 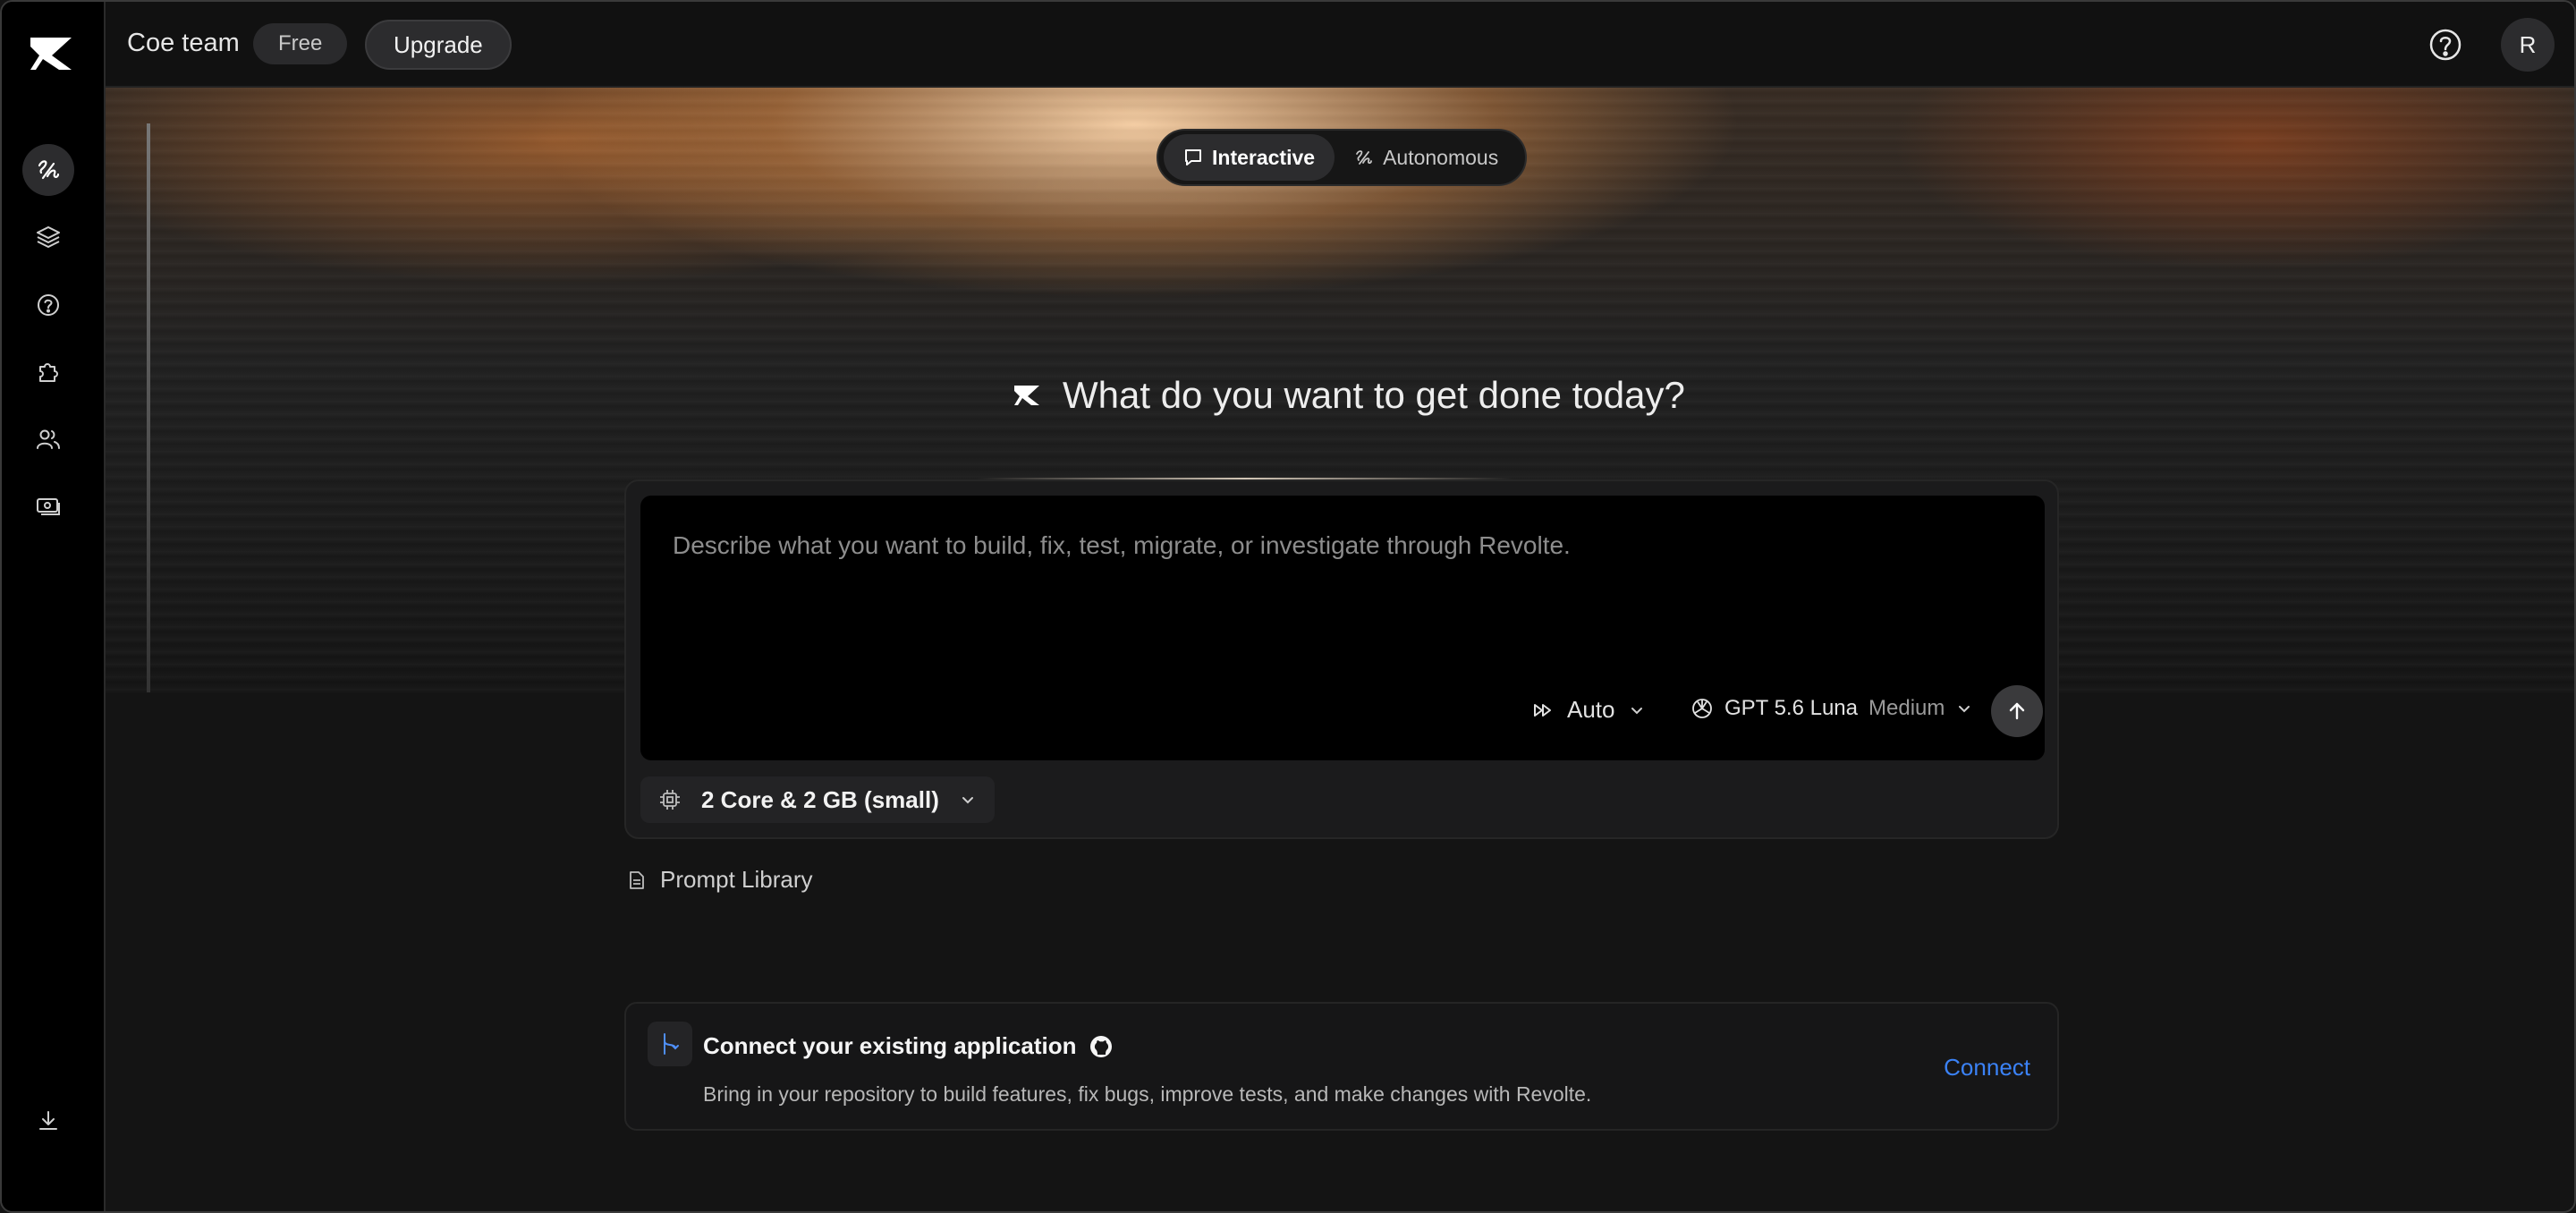 I want to click on arrow-up-icon, so click(x=2017, y=711).